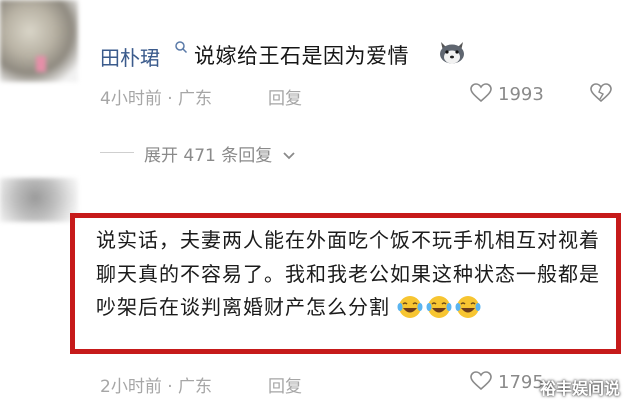 The width and height of the screenshot is (640, 411). Describe the element at coordinates (156, 99) in the screenshot. I see `comment-timestamp: 4小时前 · 广东` at that location.